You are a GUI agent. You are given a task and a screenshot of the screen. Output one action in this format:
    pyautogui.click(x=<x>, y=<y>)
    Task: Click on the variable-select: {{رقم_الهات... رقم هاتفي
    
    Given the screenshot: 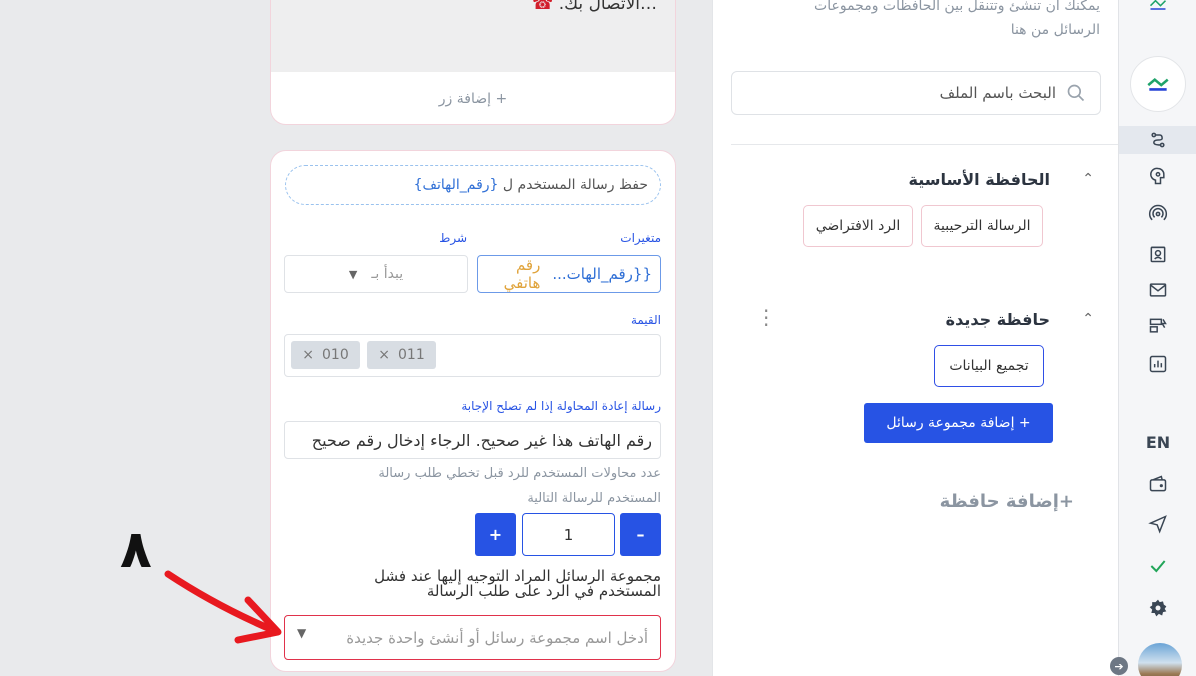 What is the action you would take?
    pyautogui.click(x=569, y=274)
    